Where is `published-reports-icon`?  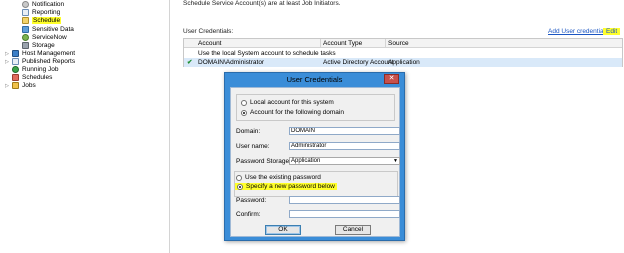
published-reports-icon is located at coordinates (15, 61).